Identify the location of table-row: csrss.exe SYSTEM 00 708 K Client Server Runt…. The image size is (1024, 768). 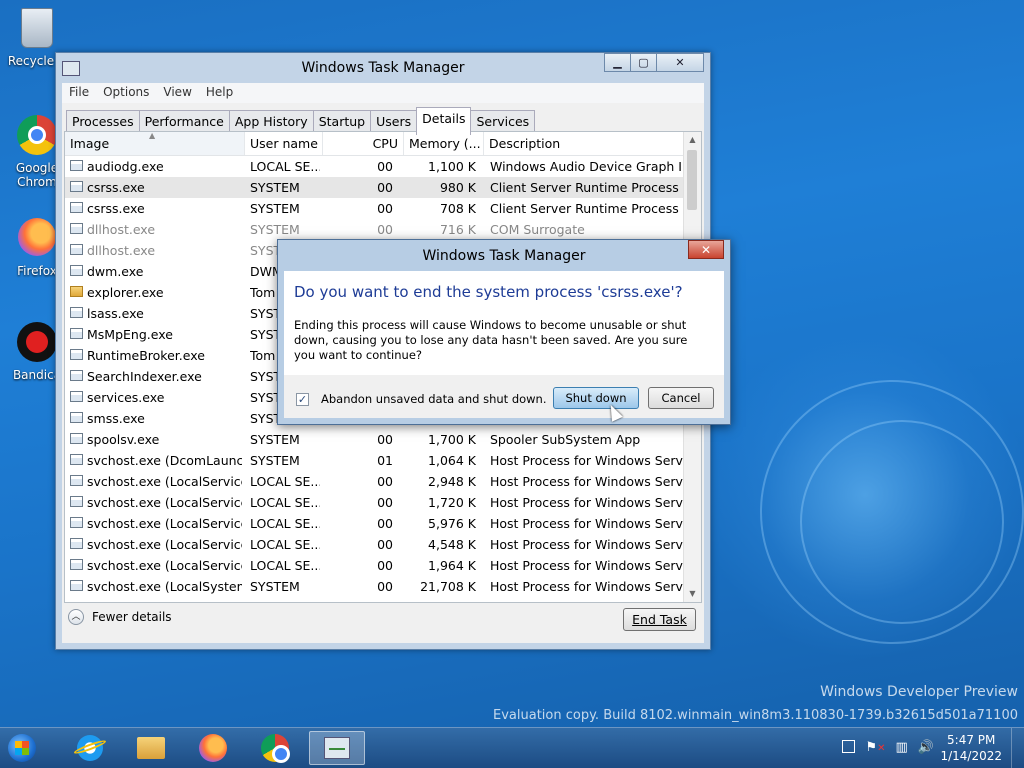
(374, 208).